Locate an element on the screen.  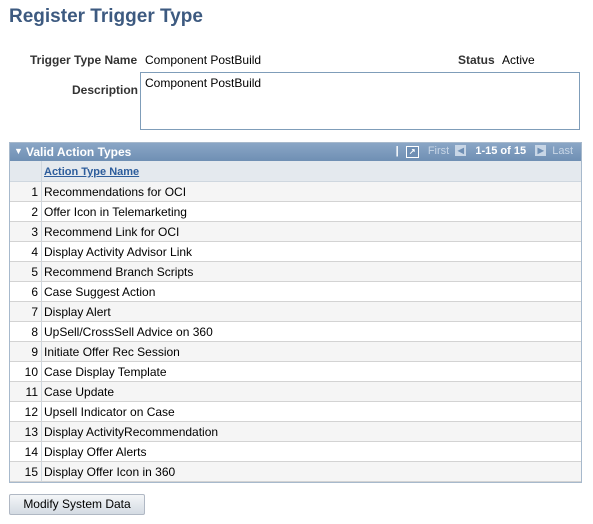
row-number: 2 is located at coordinates (26, 211).